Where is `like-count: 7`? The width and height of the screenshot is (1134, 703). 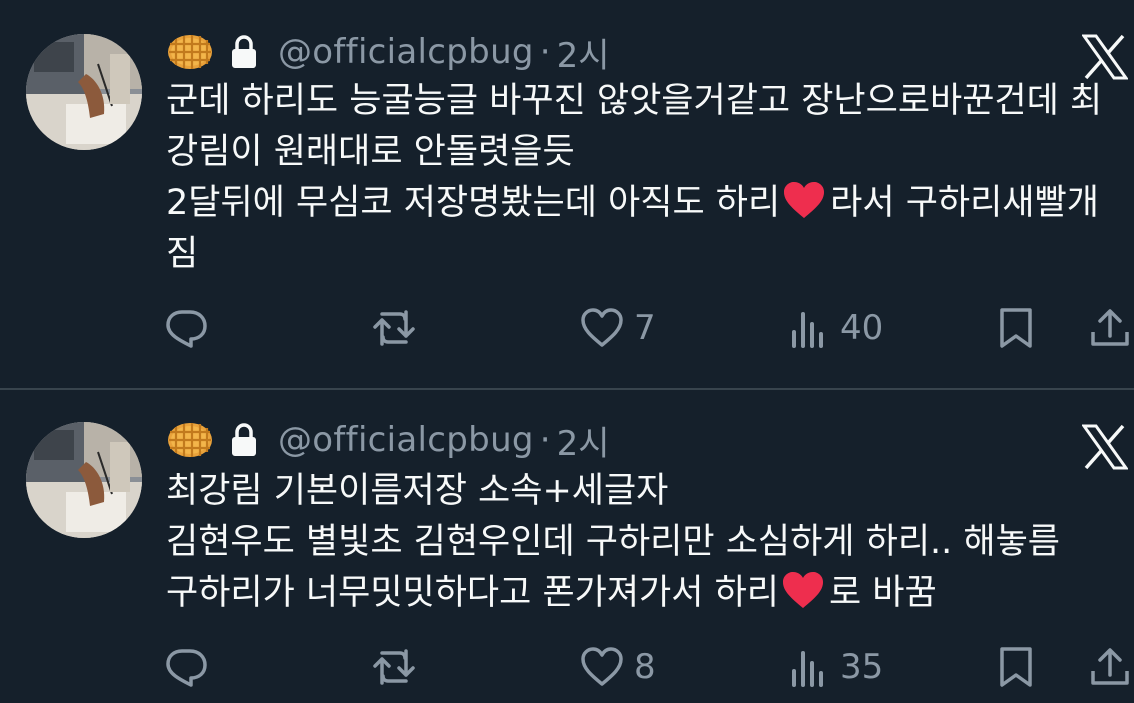 like-count: 7 is located at coordinates (645, 328).